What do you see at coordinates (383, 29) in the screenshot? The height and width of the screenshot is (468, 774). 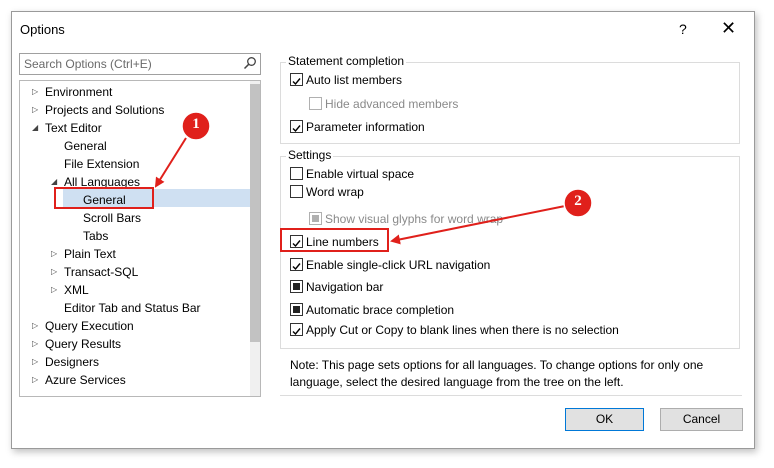 I see `title-bar: Options ? ✕` at bounding box center [383, 29].